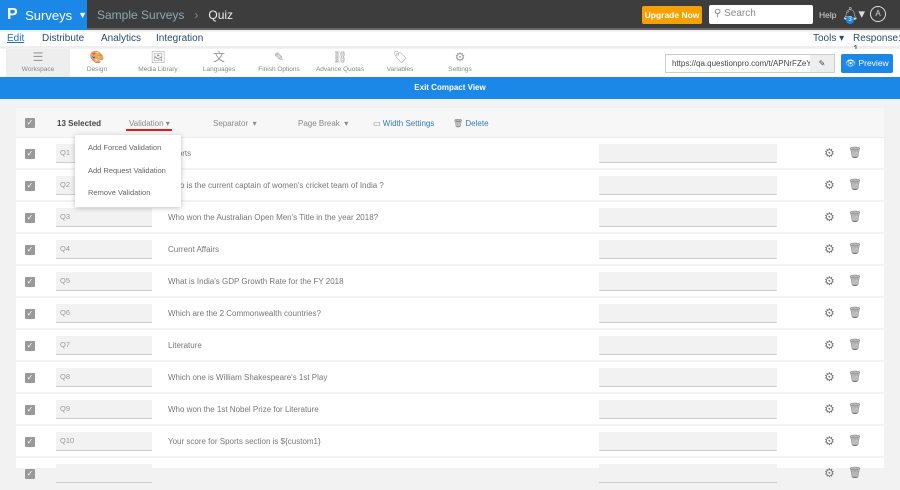 Image resolution: width=900 pixels, height=490 pixels. Describe the element at coordinates (750, 63) in the screenshot. I see `survey-url-field: https://qa.questionpro.com/t/APNrFZeY ✎` at that location.